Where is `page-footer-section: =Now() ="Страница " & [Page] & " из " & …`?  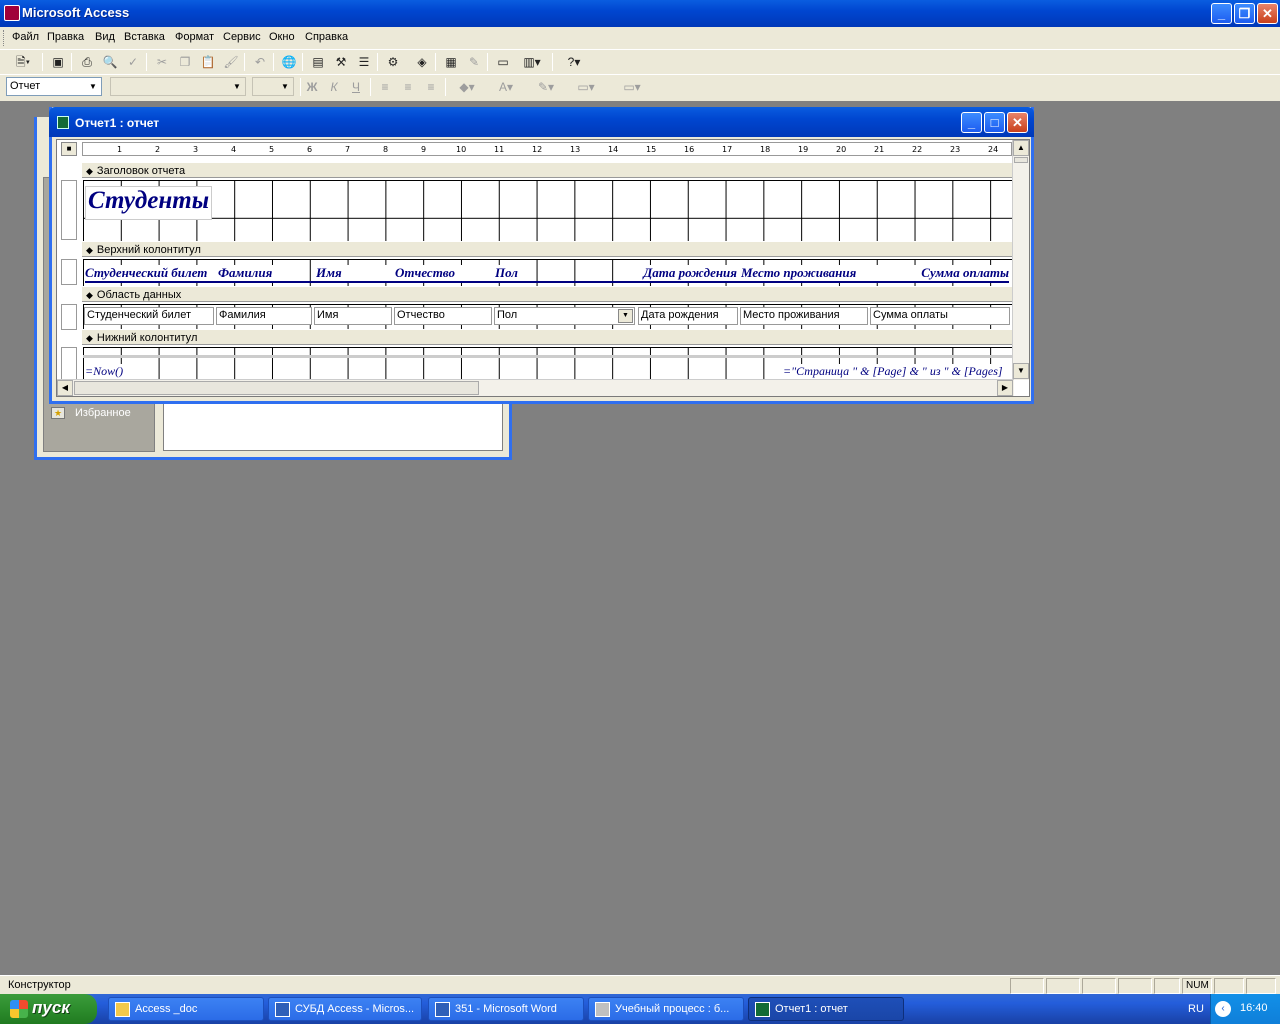 page-footer-section: =Now() ="Страница " & [Page] & " из " & … is located at coordinates (547, 365).